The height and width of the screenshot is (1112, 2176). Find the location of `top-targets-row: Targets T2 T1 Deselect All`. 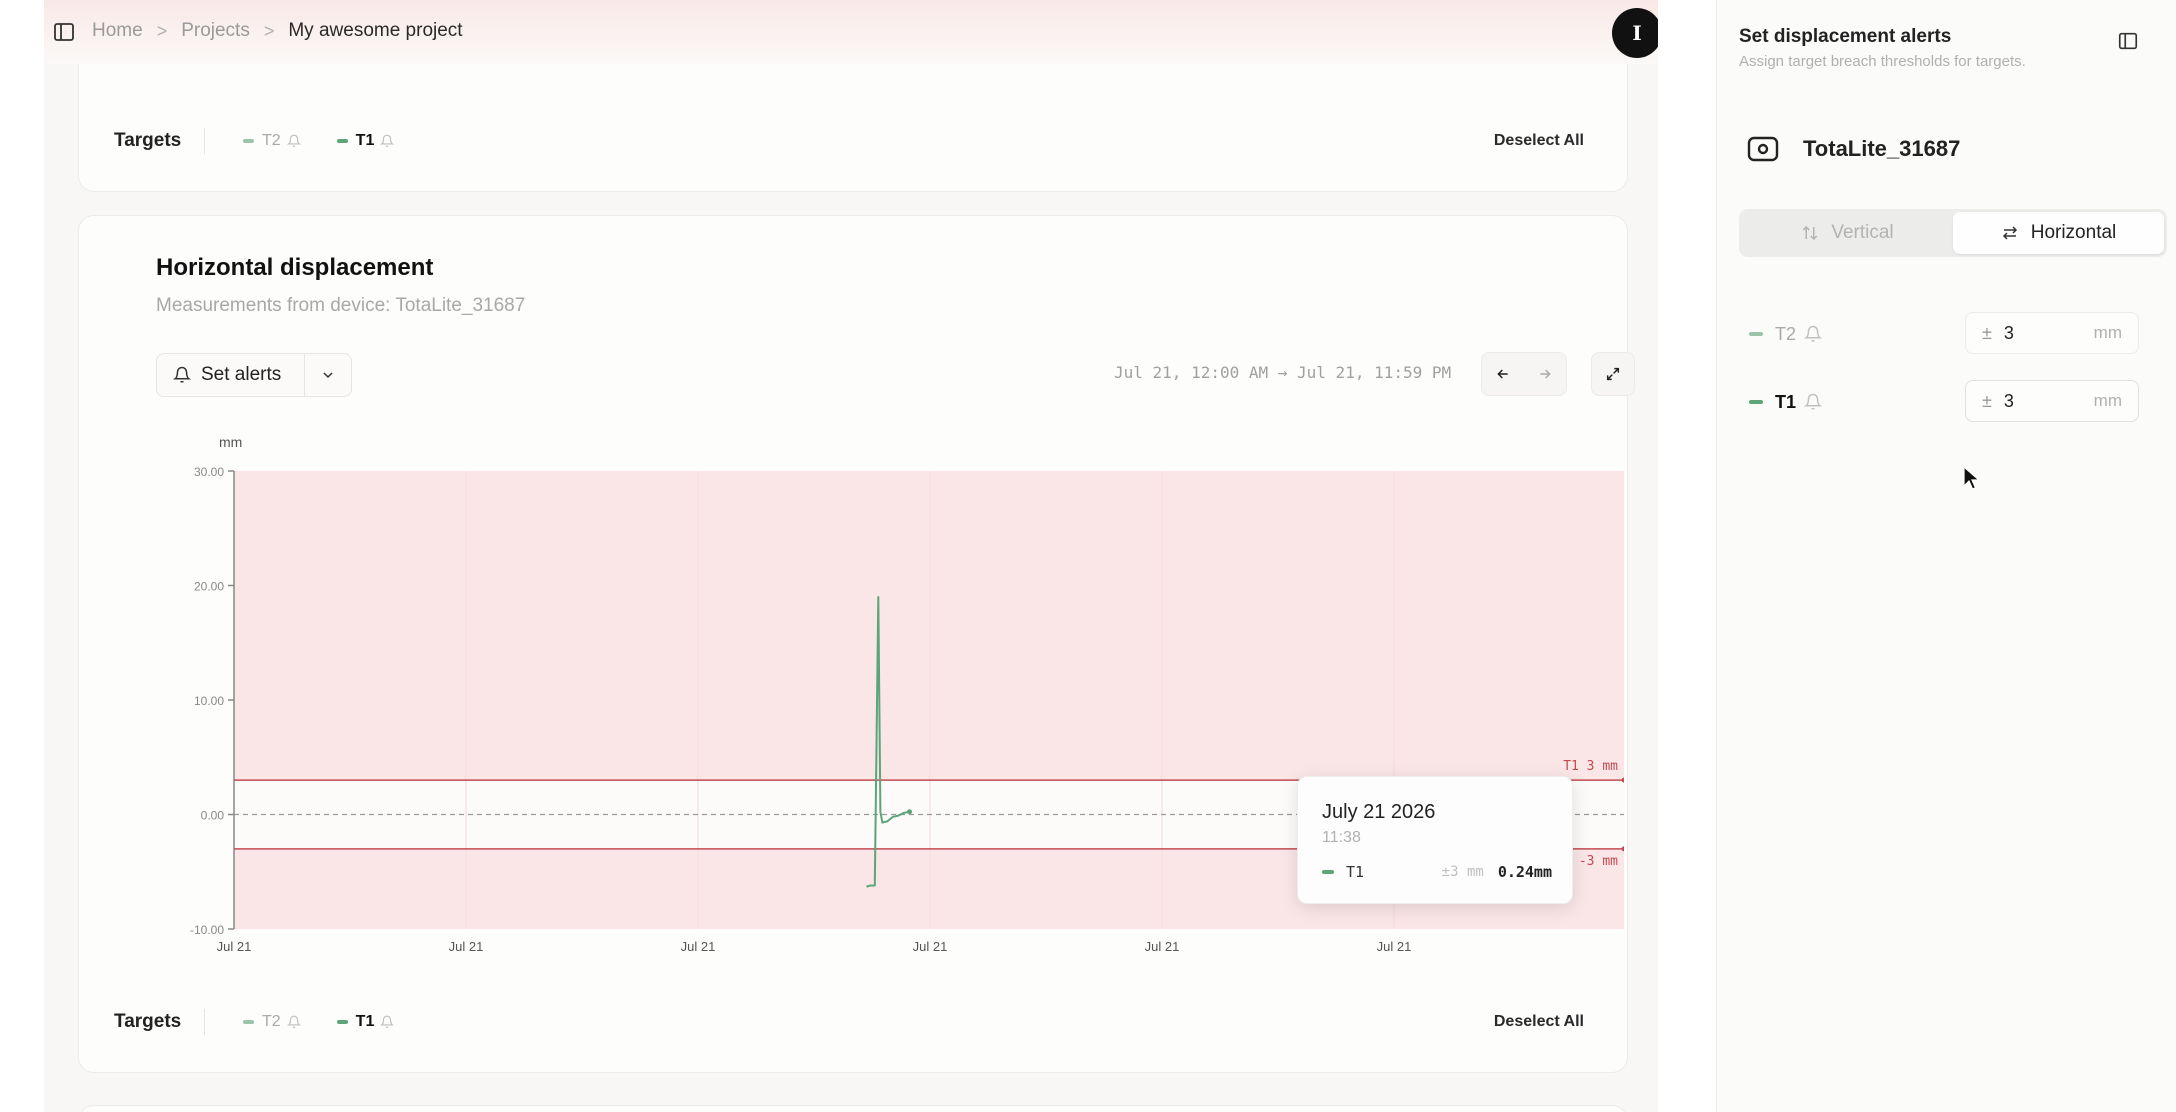

top-targets-row: Targets T2 T1 Deselect All is located at coordinates (853, 141).